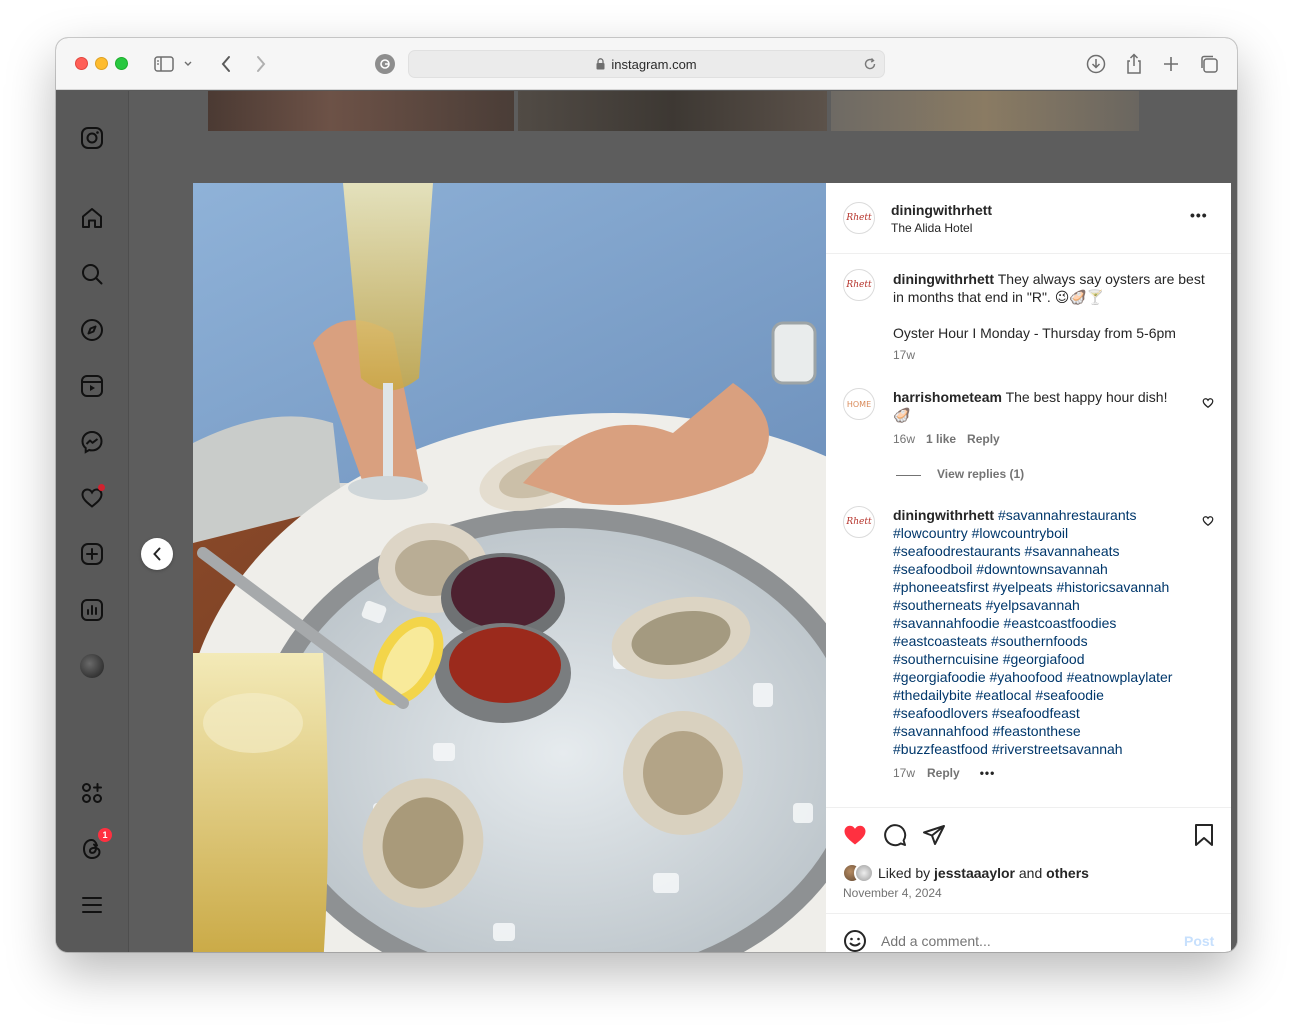 This screenshot has height=1027, width=1293. I want to click on reload-icon, so click(870, 65).